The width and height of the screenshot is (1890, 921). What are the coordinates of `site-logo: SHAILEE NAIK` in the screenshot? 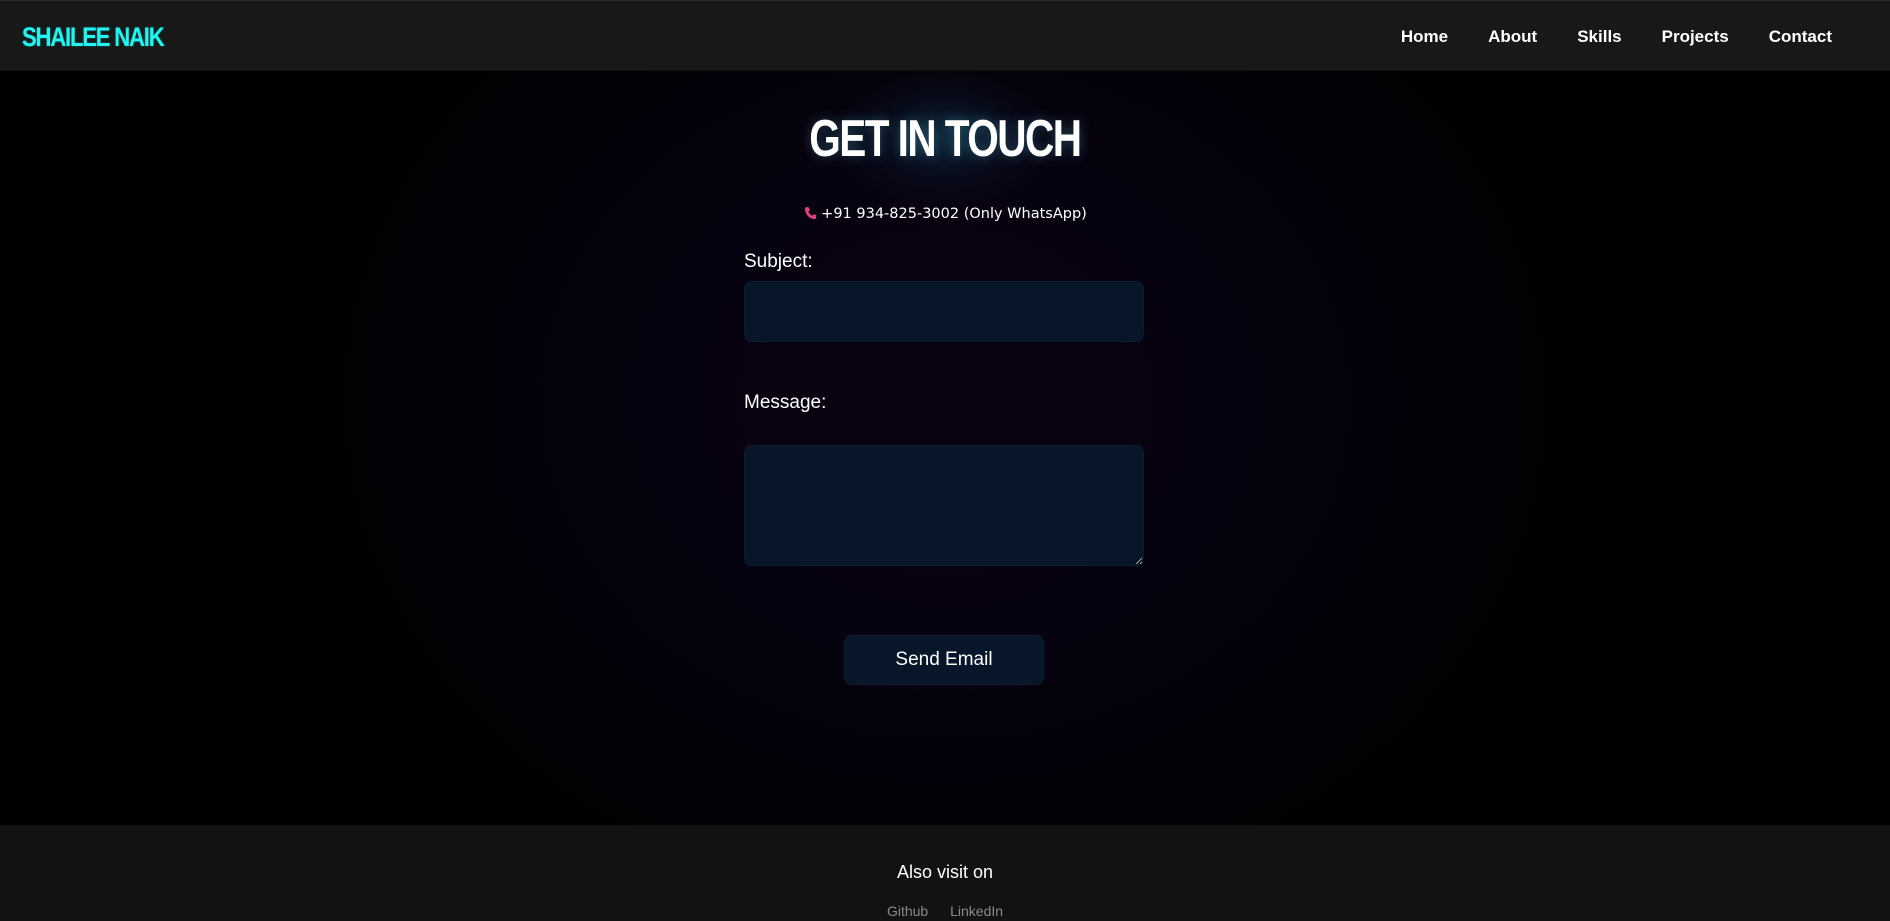 It's located at (93, 37).